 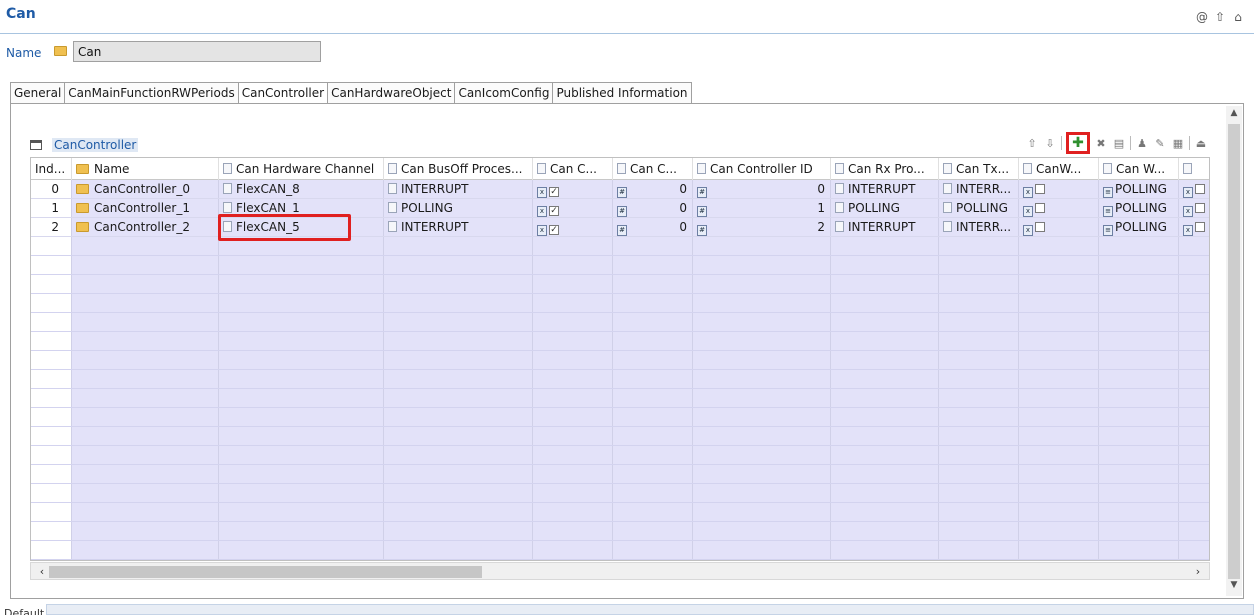 I want to click on scroll-right-icon: ›, so click(x=1198, y=572).